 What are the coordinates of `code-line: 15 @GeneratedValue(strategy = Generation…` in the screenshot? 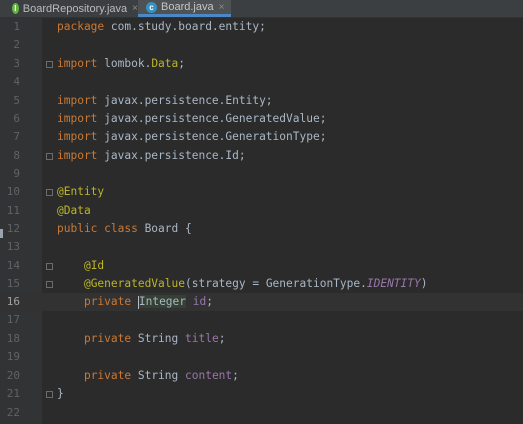 It's located at (261, 284).